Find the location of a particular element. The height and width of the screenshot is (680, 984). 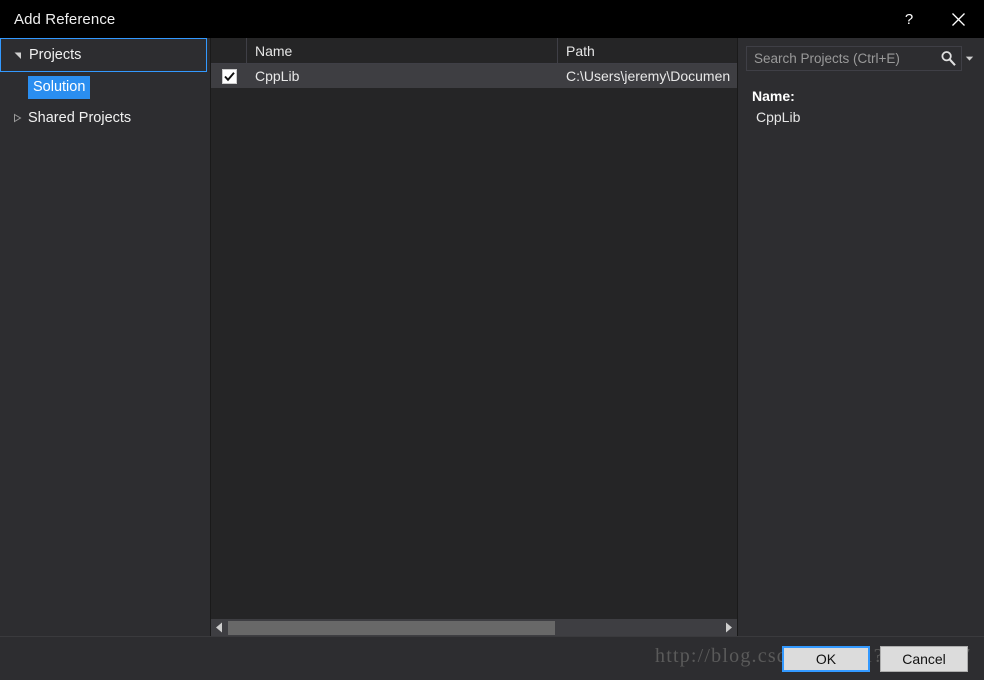

question-mark-icon: ? is located at coordinates (909, 19).